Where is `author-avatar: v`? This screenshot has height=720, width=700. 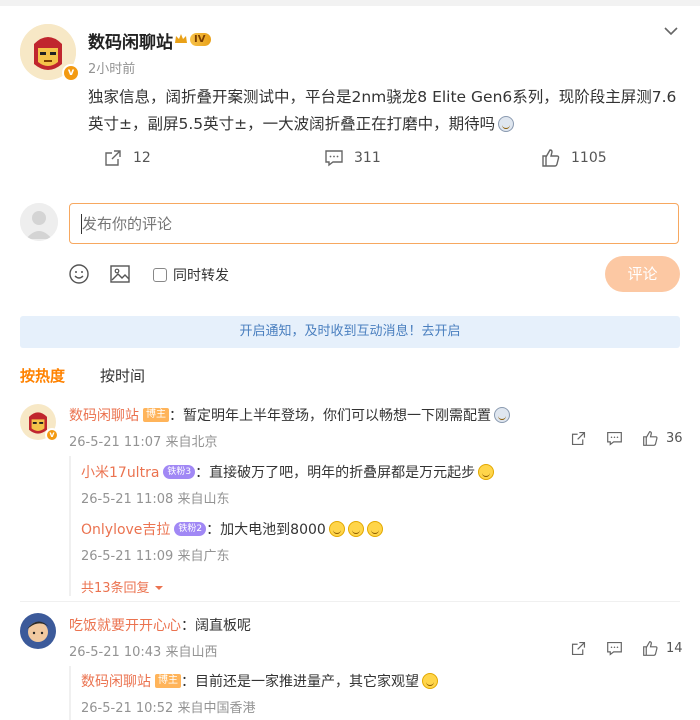
author-avatar: v is located at coordinates (50, 53).